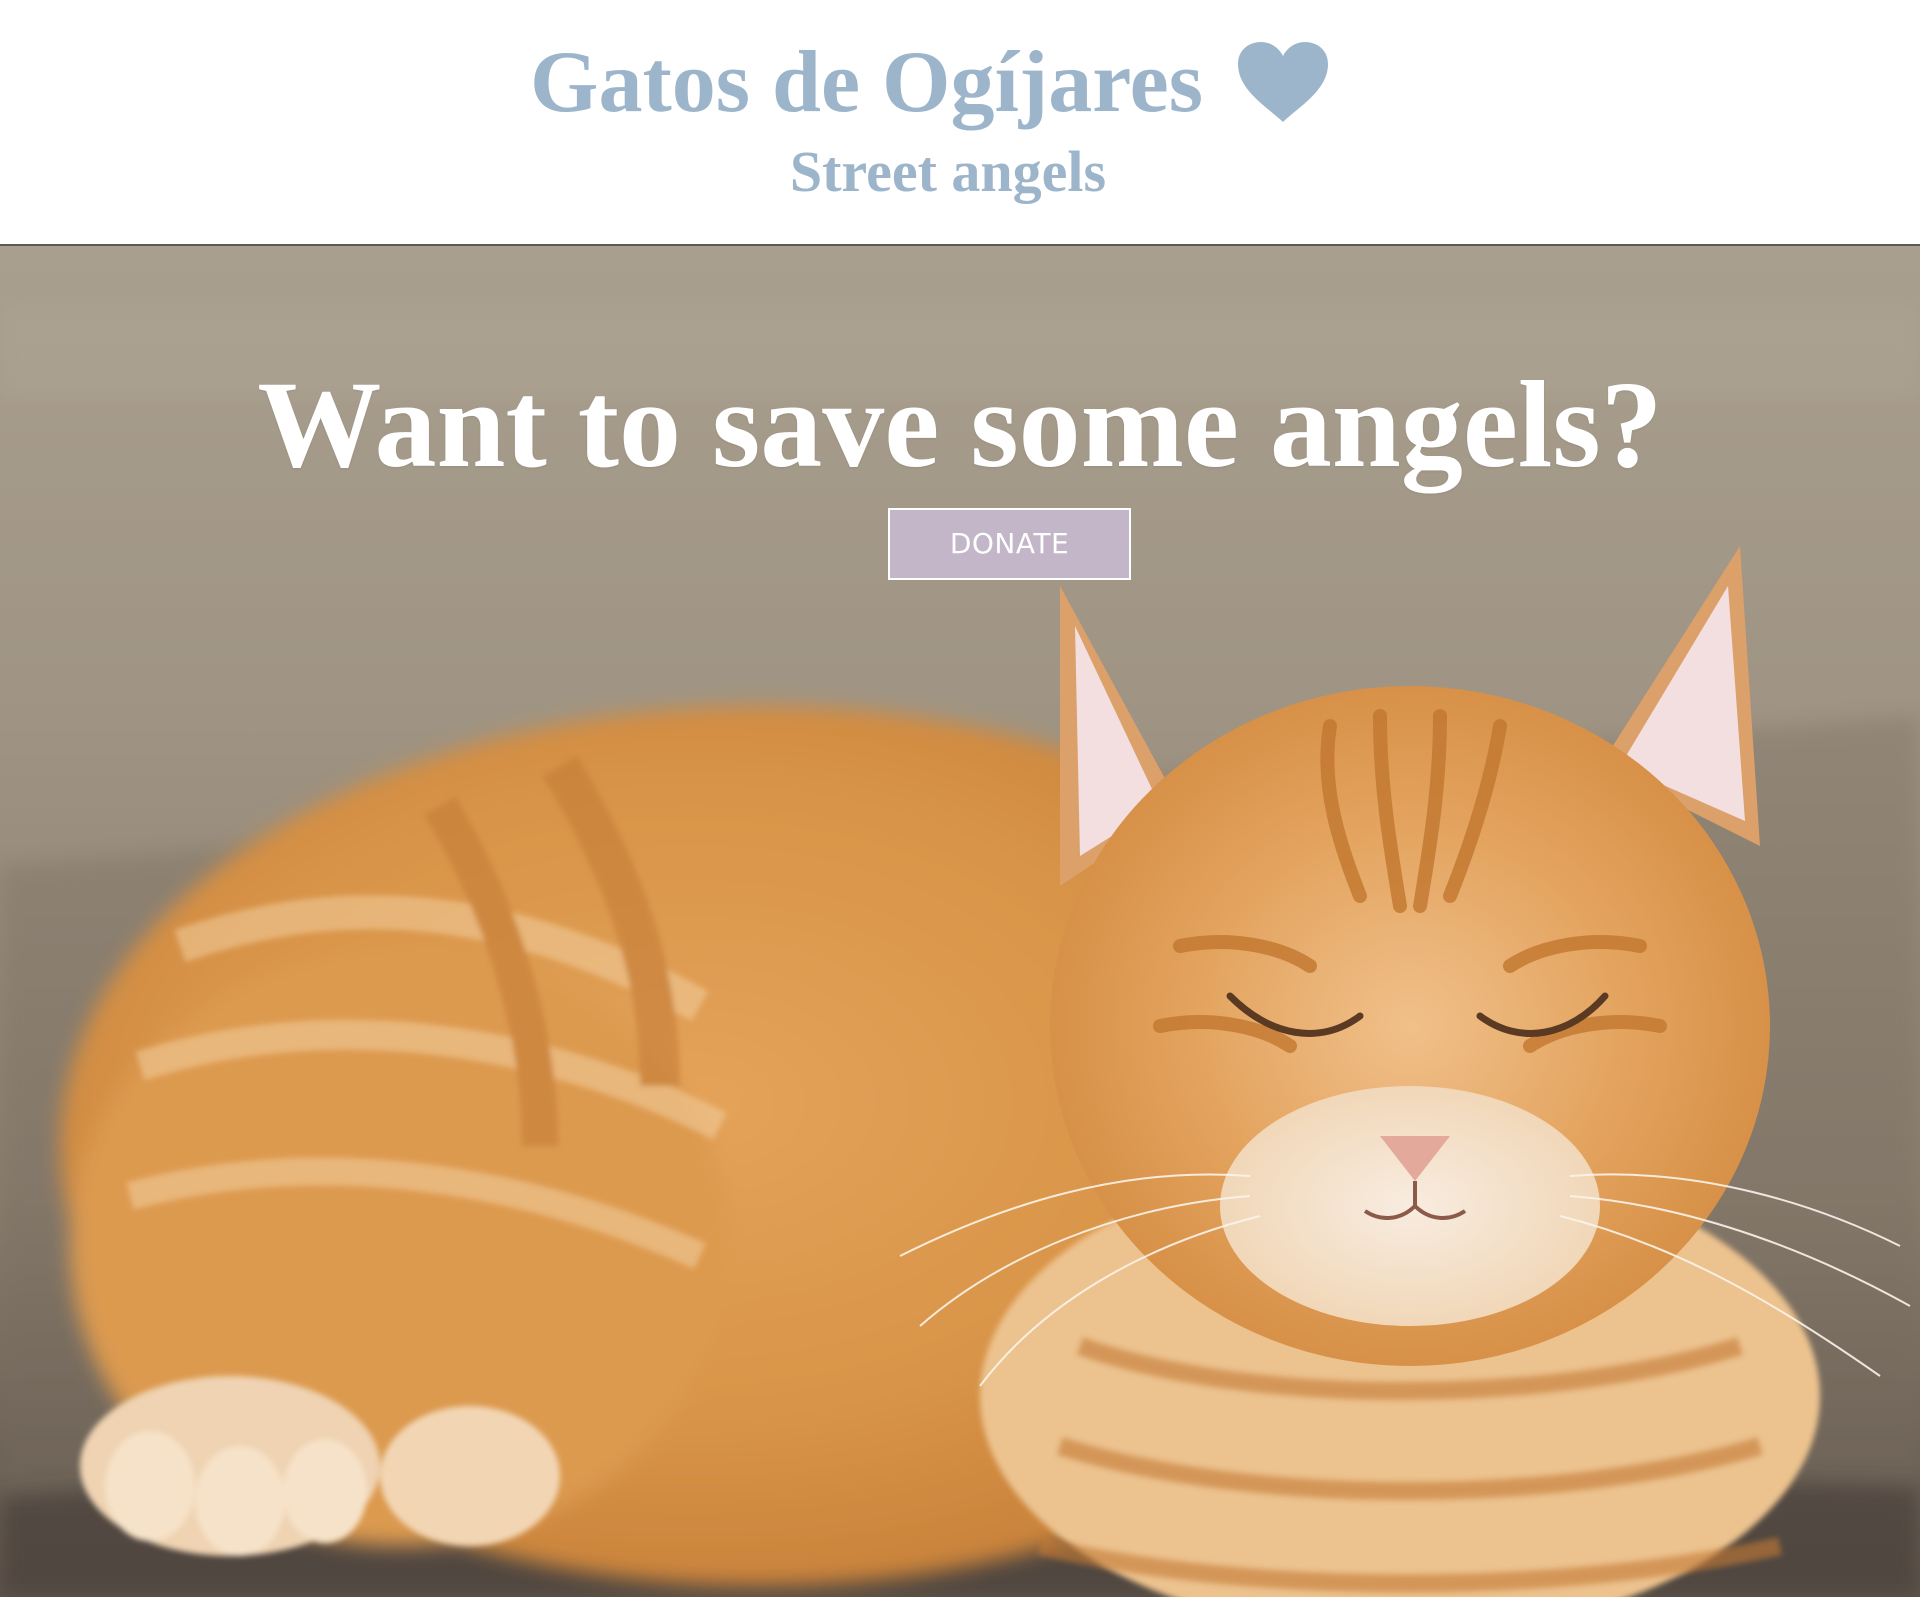 Image resolution: width=1920 pixels, height=1597 pixels. I want to click on heart-icon, so click(1283, 82).